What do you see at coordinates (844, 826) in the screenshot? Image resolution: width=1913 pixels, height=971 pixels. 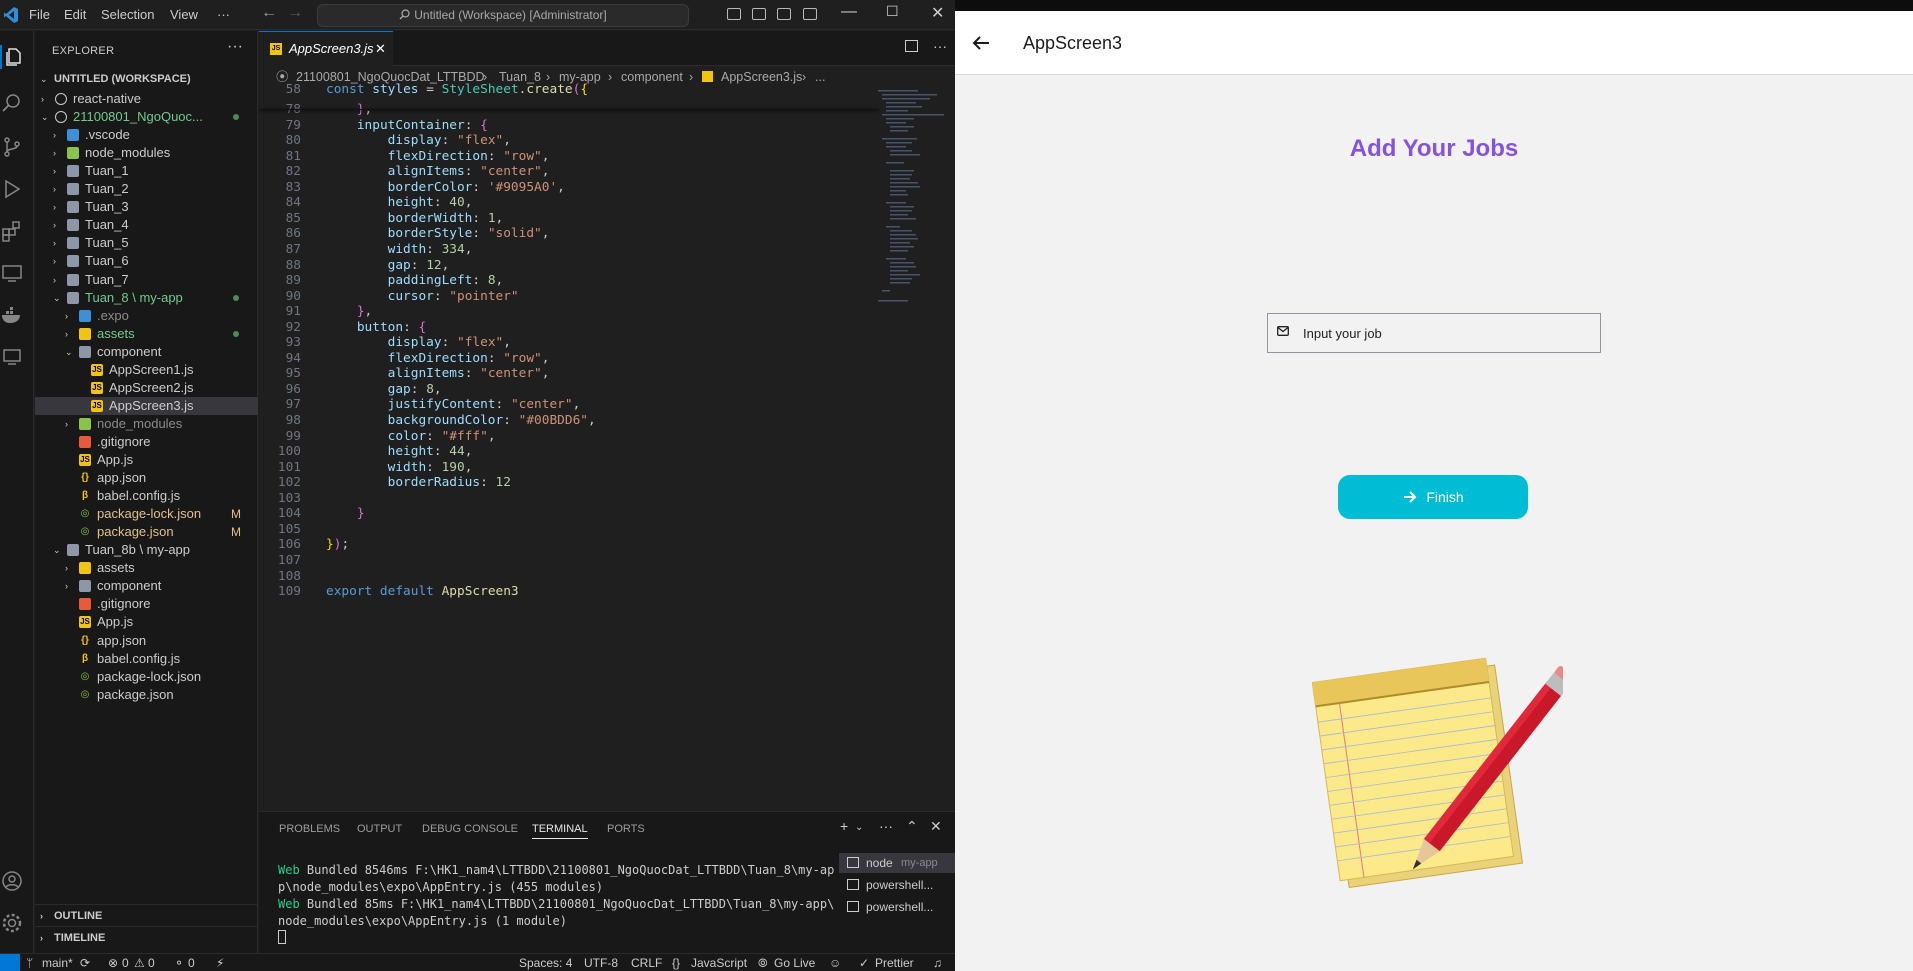 I see `new-terminal-icon: +` at bounding box center [844, 826].